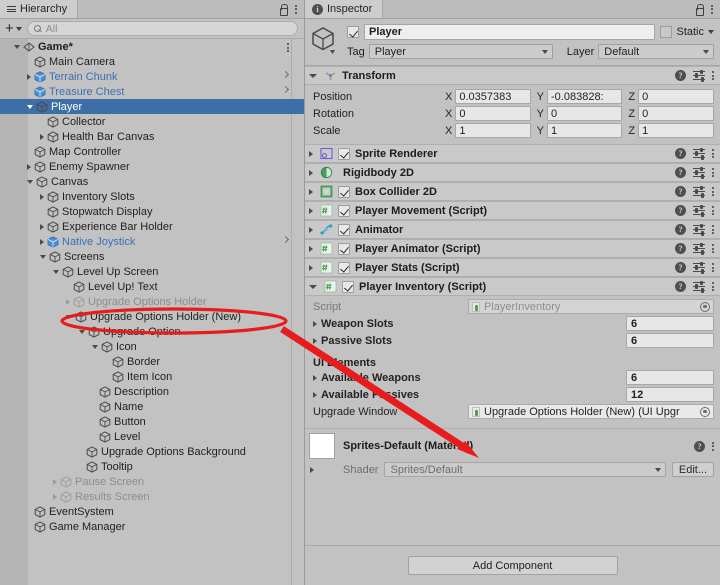 The width and height of the screenshot is (720, 585). What do you see at coordinates (512, 565) in the screenshot?
I see `add-component-button: Add Component` at bounding box center [512, 565].